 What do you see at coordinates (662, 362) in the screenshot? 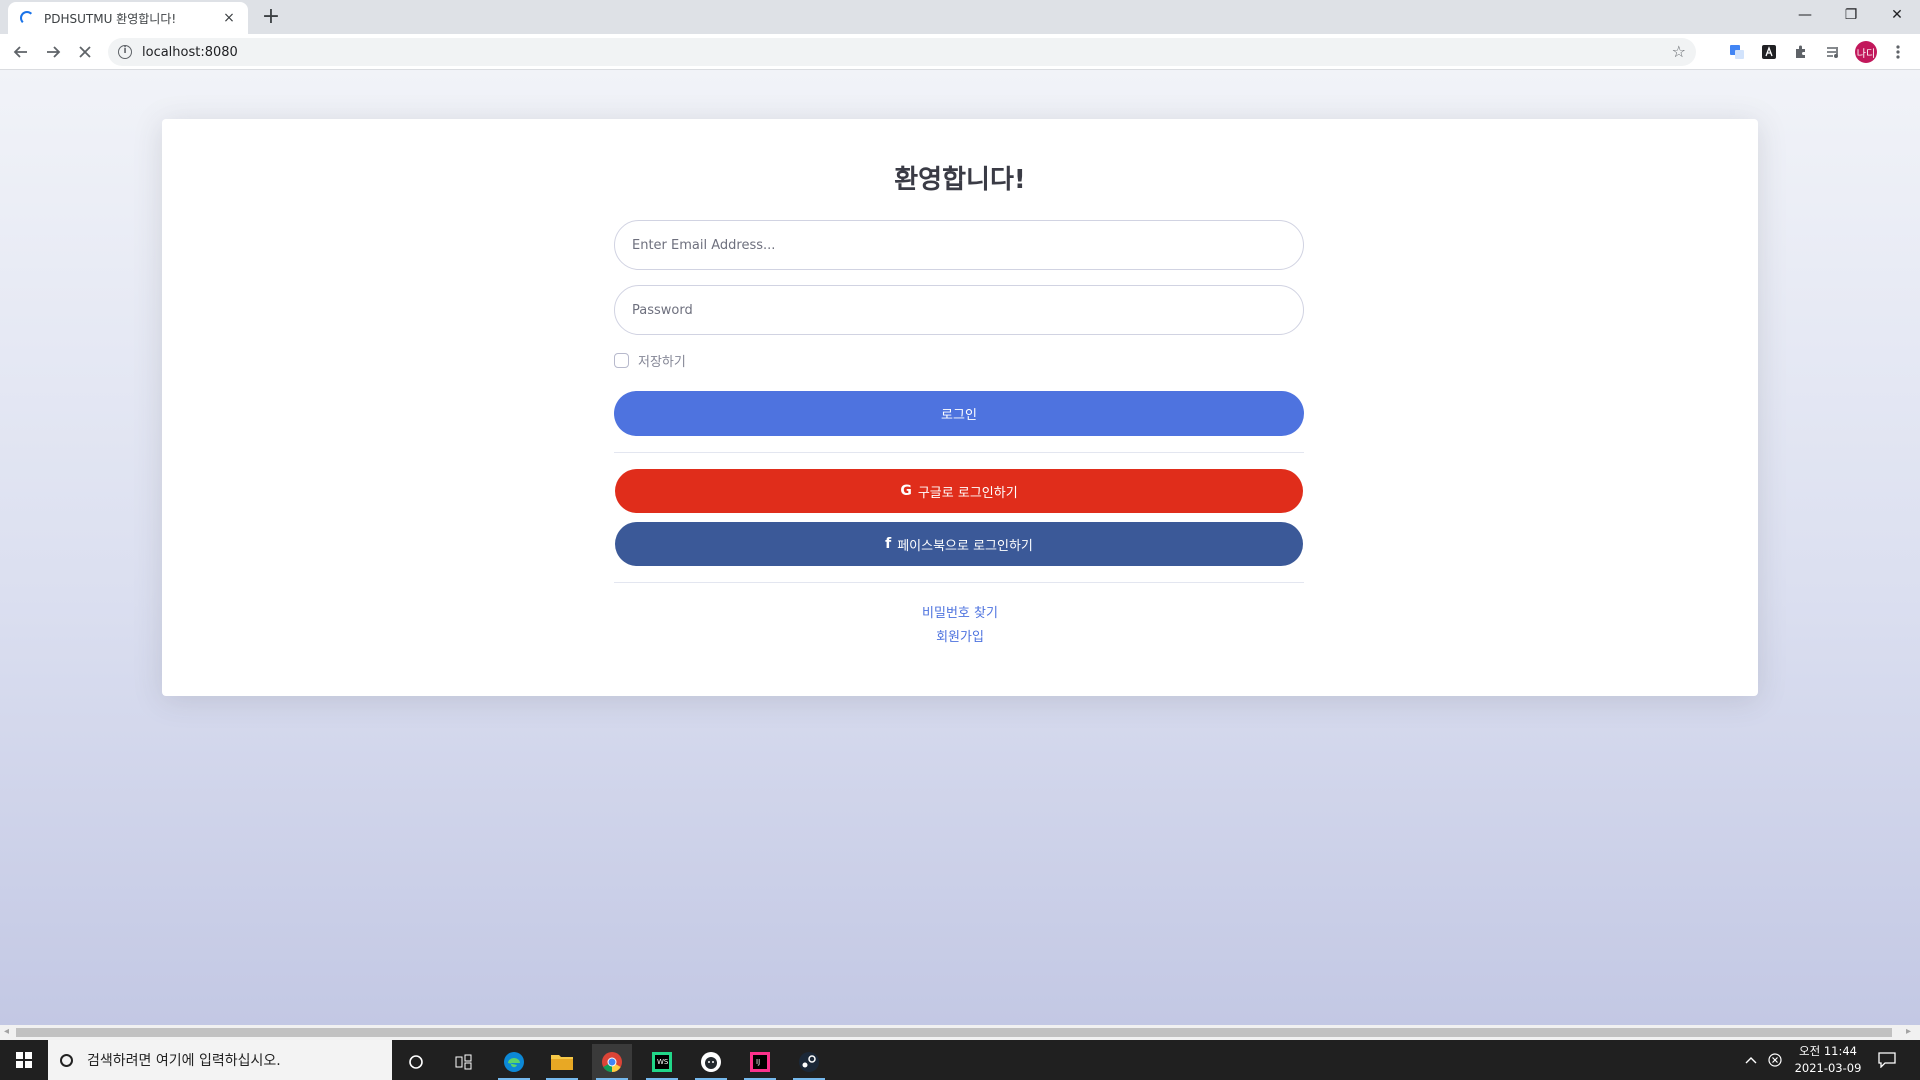
I see `remember-label: 저장하기` at bounding box center [662, 362].